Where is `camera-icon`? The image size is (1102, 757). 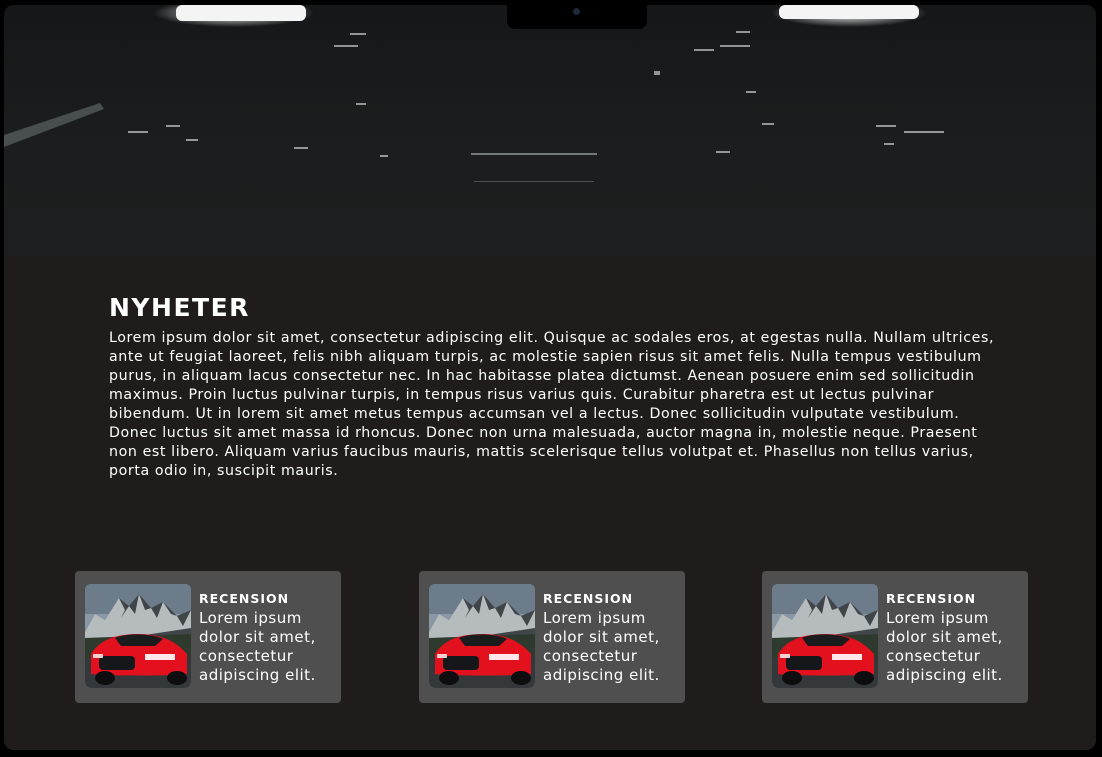
camera-icon is located at coordinates (576, 11).